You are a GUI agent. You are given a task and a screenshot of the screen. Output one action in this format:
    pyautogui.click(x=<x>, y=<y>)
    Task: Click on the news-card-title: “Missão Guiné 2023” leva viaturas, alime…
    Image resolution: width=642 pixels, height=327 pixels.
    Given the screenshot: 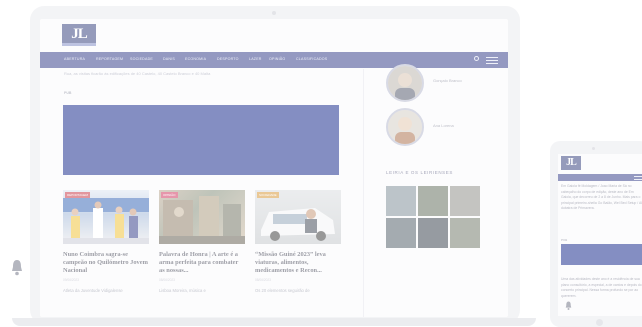 What is the action you would take?
    pyautogui.click(x=298, y=263)
    